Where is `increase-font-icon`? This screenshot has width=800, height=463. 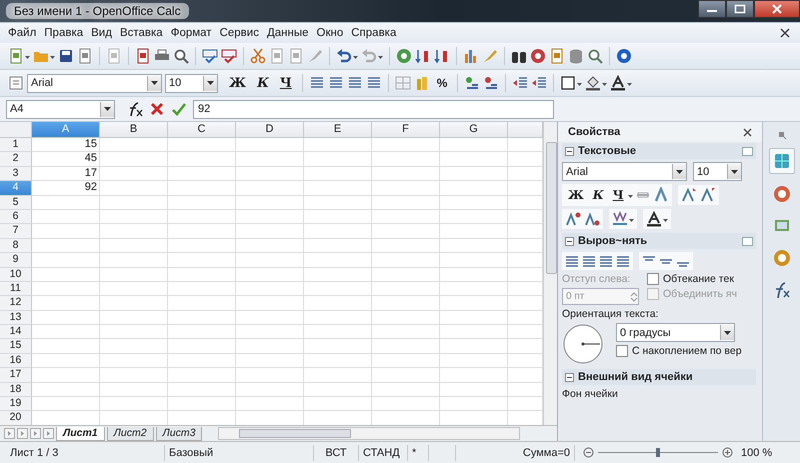 increase-font-icon is located at coordinates (688, 195).